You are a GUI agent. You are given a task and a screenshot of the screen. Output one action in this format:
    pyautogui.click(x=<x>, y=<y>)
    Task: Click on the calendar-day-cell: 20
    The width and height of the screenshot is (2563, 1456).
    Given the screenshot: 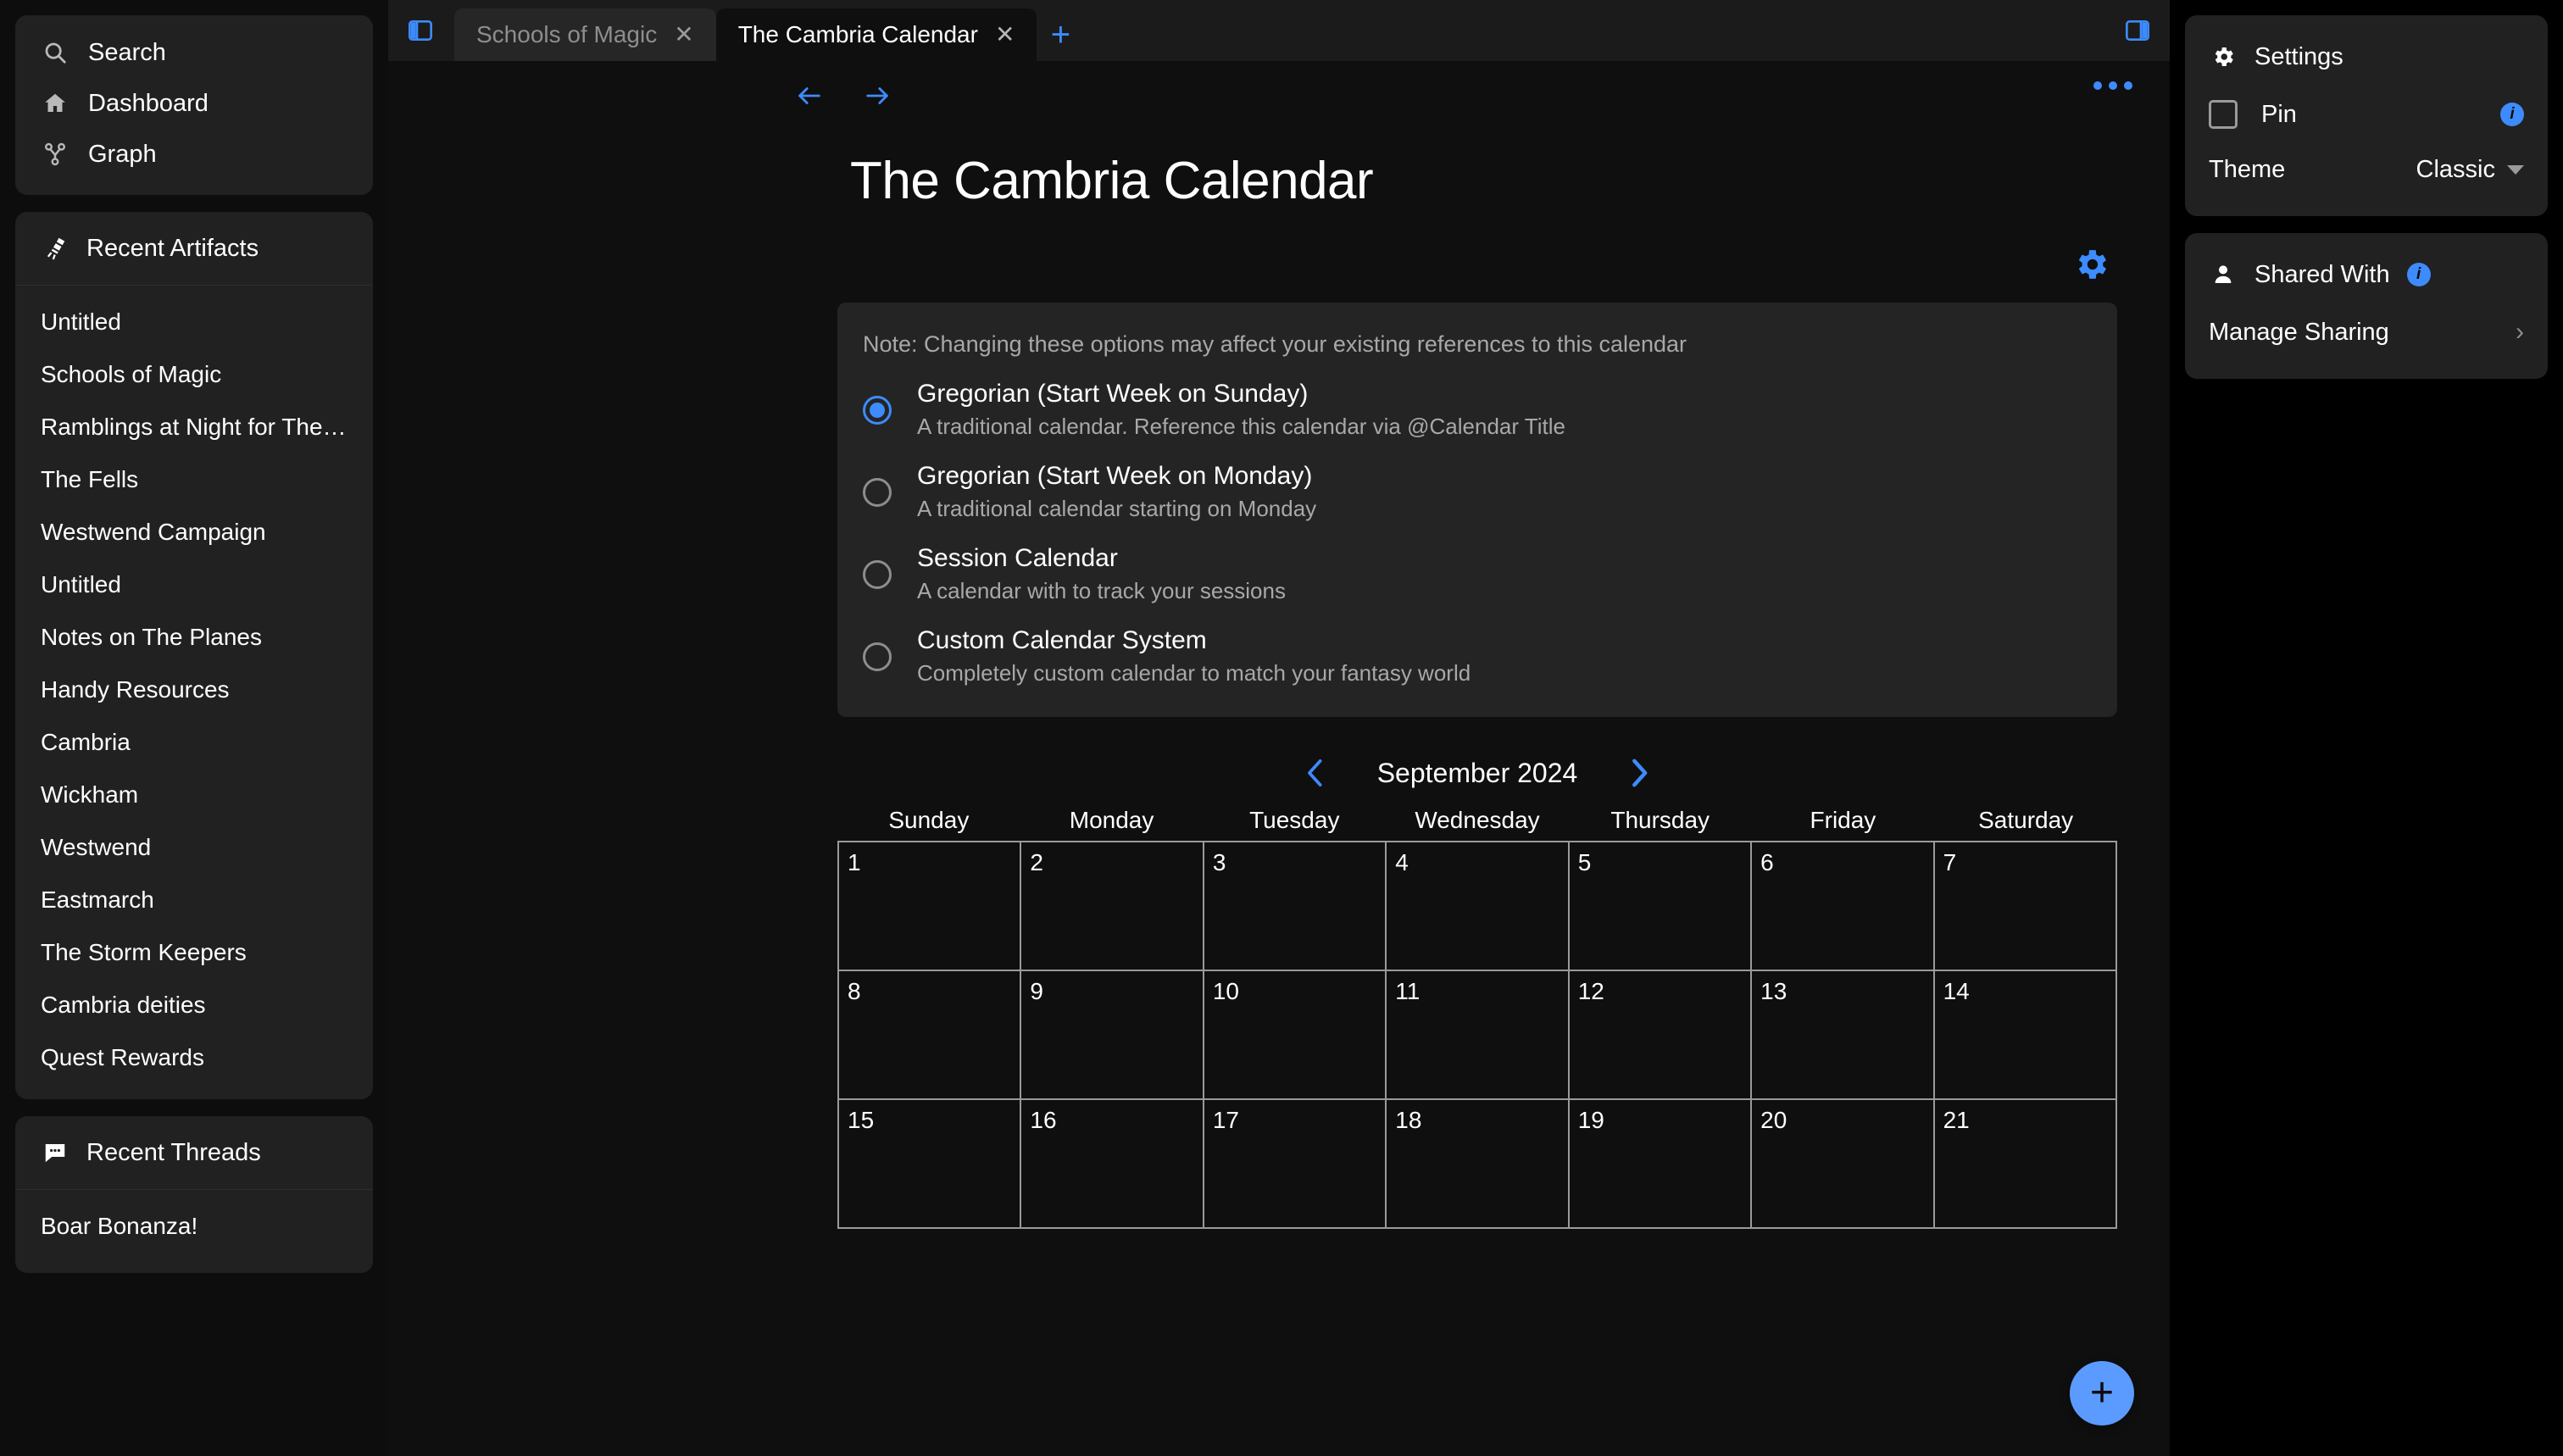 What is the action you would take?
    pyautogui.click(x=1843, y=1164)
    